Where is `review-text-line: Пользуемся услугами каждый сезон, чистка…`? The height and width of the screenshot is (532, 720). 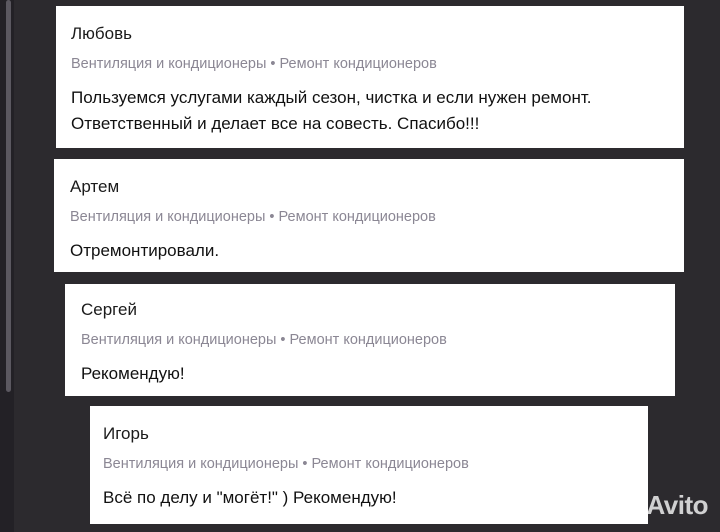 review-text-line: Пользуемся услугами каждый сезон, чистка… is located at coordinates (331, 97).